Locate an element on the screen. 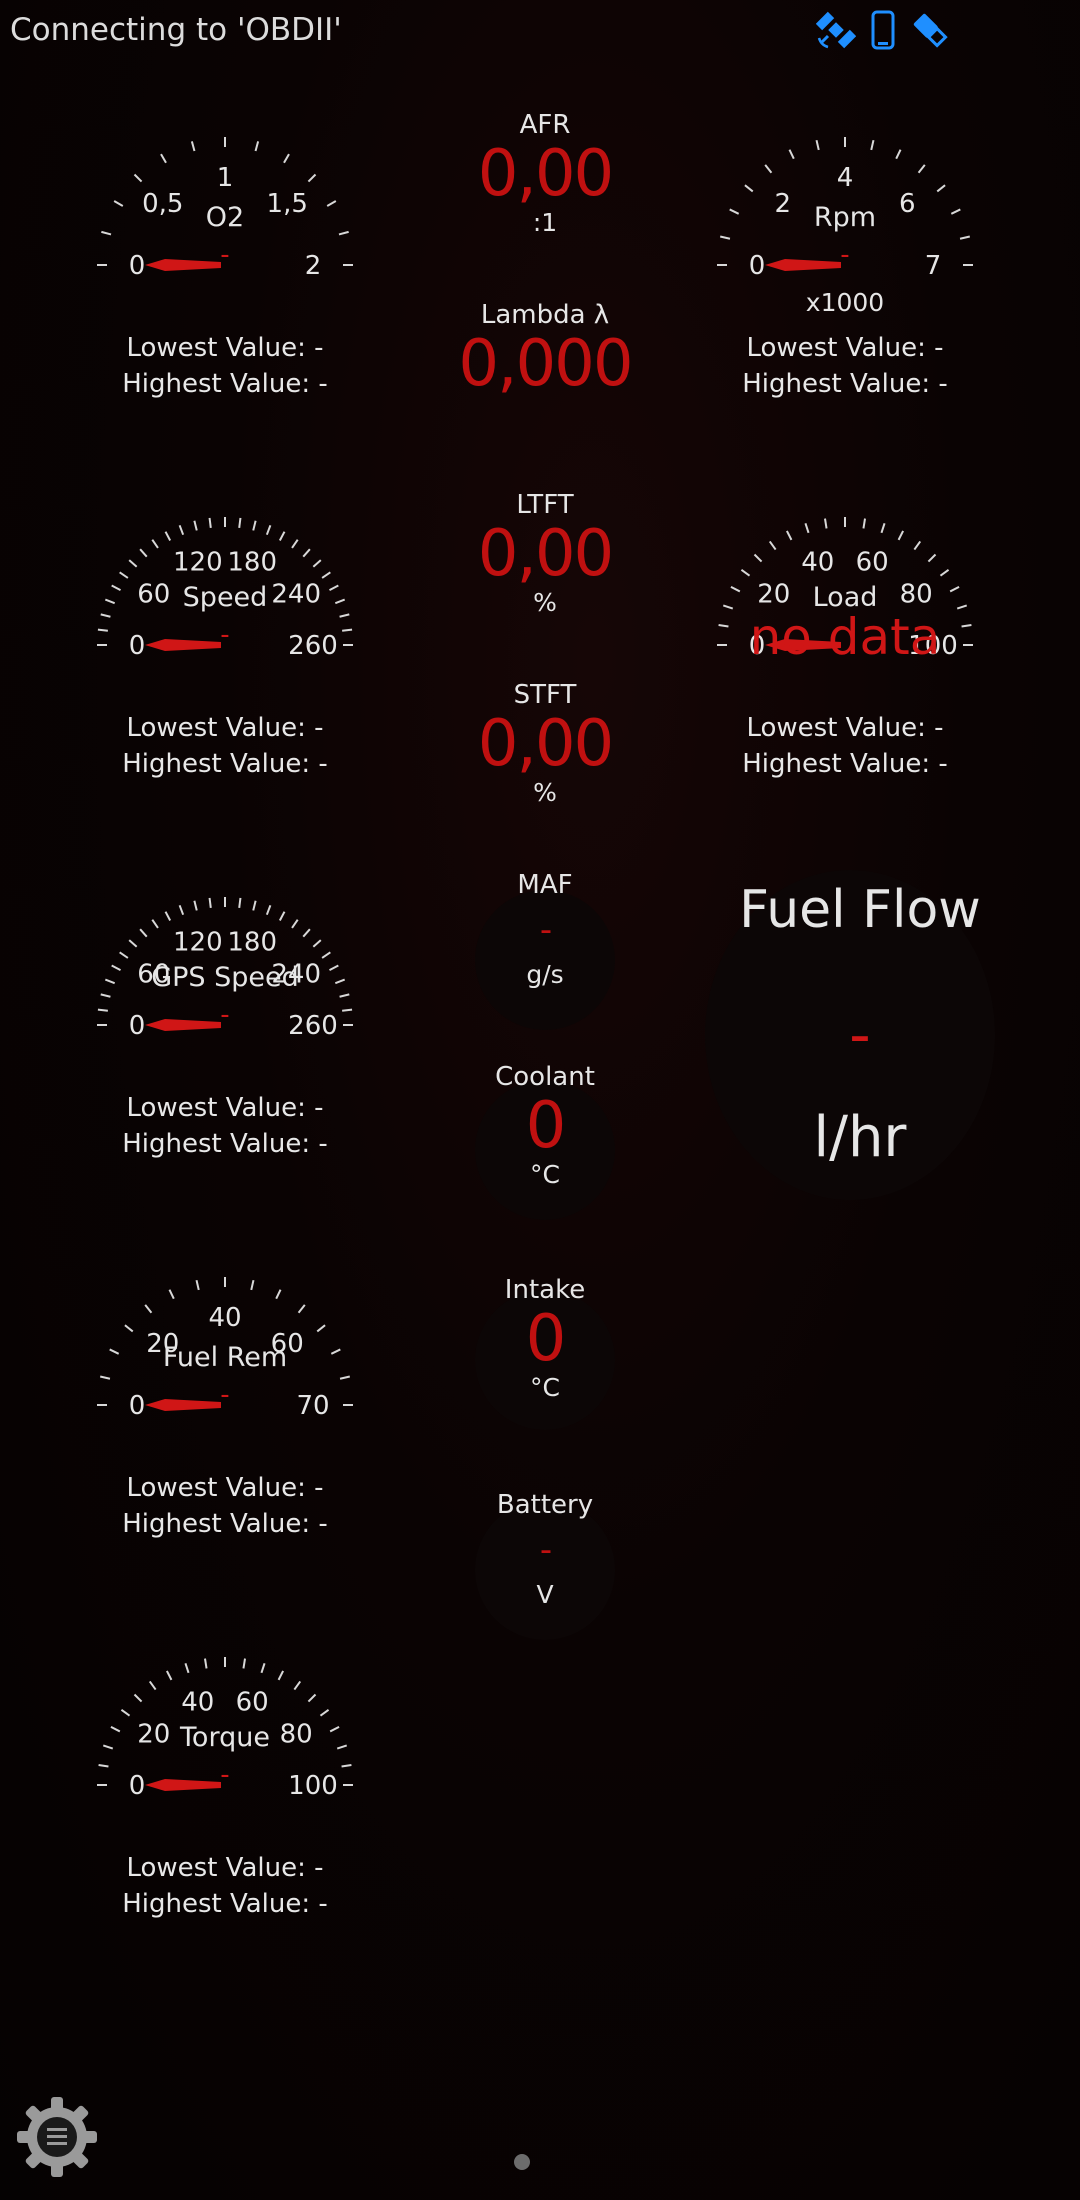 The image size is (1080, 2200). readout-label: Battery is located at coordinates (545, 1505).